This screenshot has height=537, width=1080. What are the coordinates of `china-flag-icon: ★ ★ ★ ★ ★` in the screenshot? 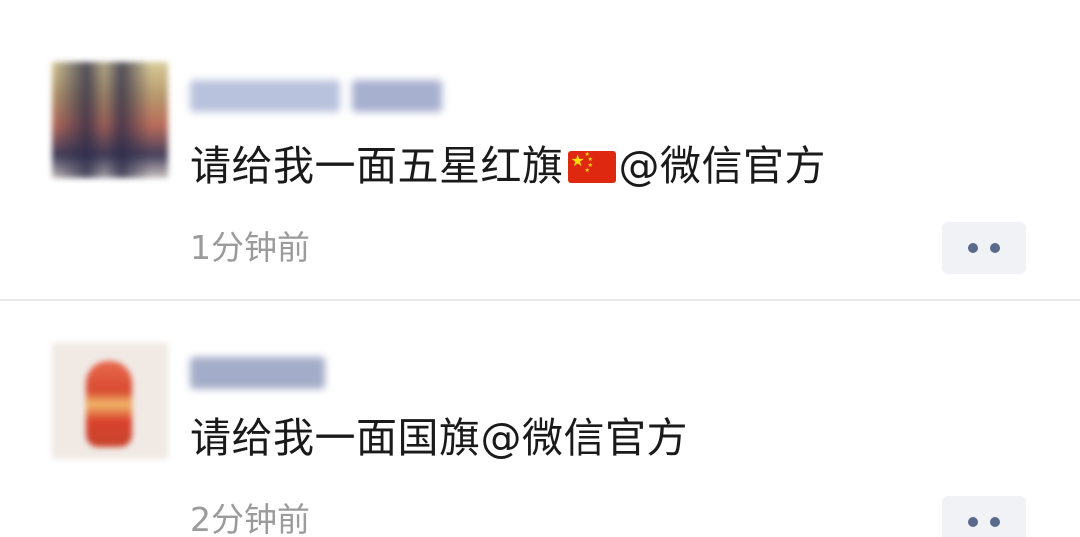 It's located at (591, 167).